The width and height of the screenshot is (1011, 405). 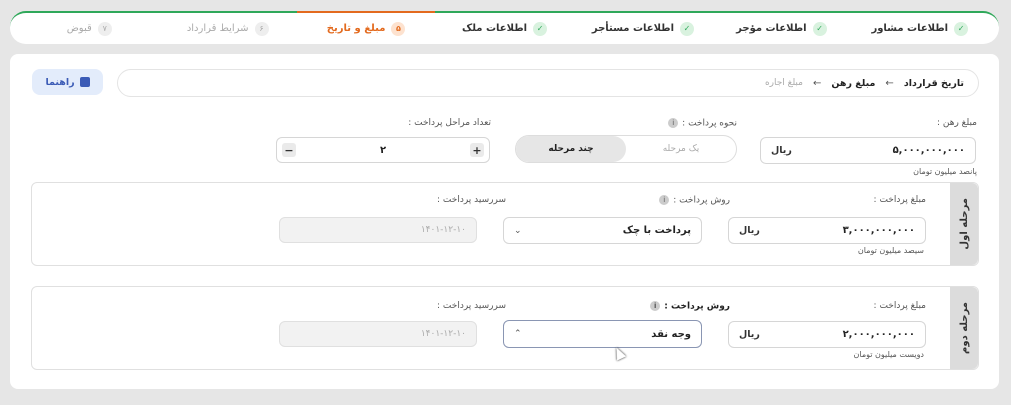 What do you see at coordinates (79, 28) in the screenshot?
I see `step-label: قبوض` at bounding box center [79, 28].